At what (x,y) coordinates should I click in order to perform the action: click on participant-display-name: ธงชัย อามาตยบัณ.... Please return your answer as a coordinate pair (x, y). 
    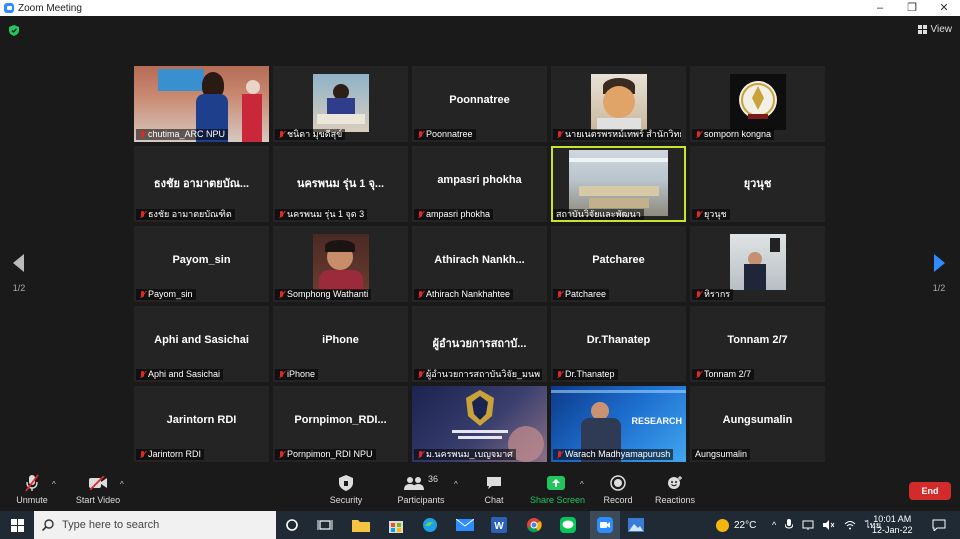
    Looking at the image, I should click on (201, 184).